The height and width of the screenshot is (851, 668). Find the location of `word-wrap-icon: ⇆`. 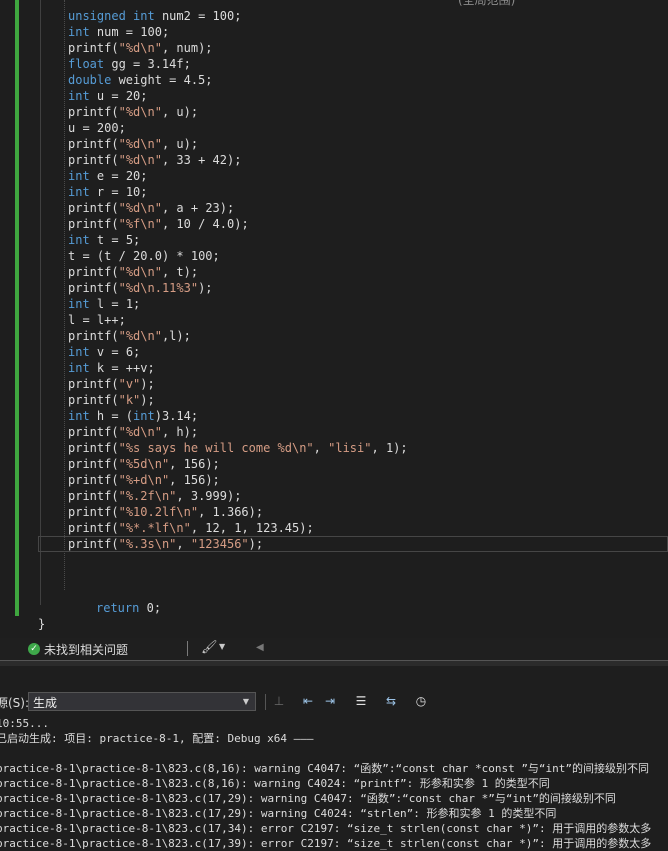

word-wrap-icon: ⇆ is located at coordinates (391, 701).